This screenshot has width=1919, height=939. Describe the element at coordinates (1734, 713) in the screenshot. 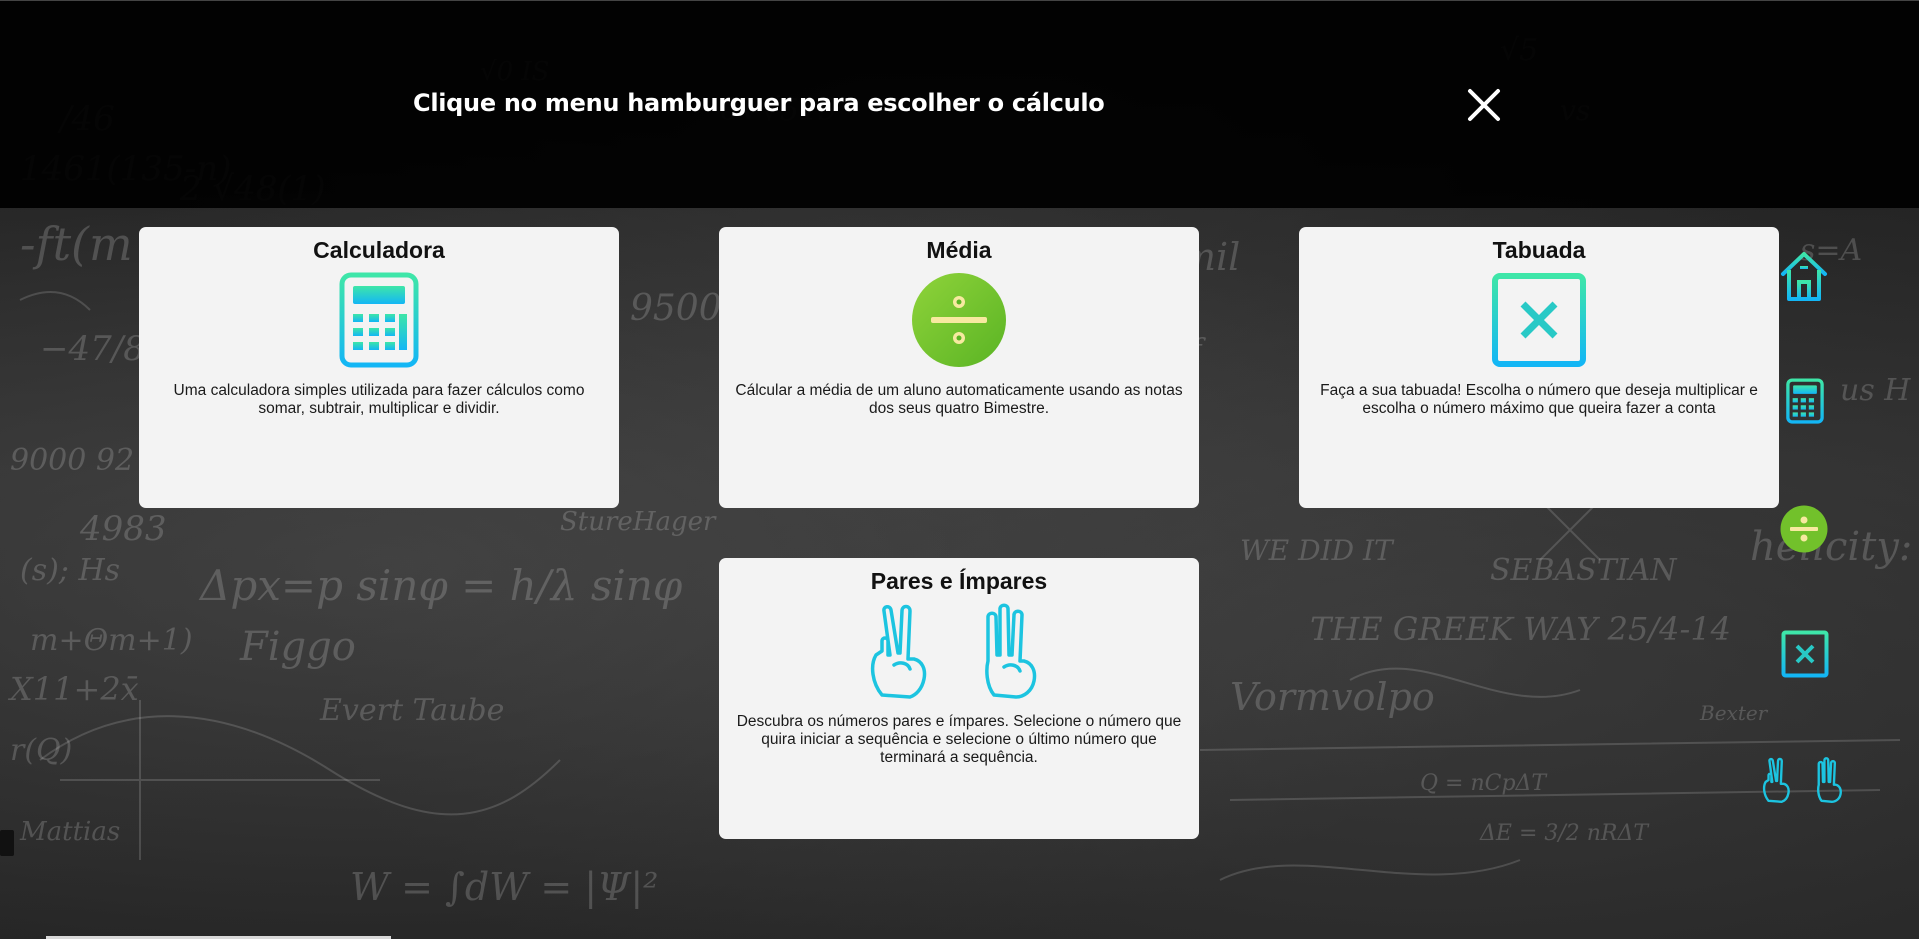

I see `svg-text: Bexter` at that location.